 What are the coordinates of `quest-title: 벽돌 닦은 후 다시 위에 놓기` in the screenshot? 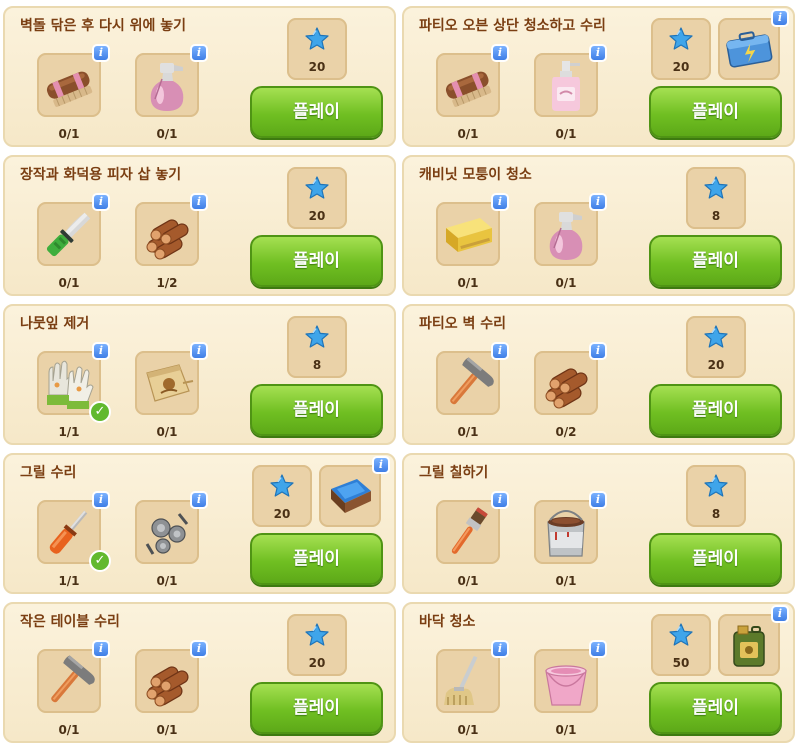 It's located at (103, 26).